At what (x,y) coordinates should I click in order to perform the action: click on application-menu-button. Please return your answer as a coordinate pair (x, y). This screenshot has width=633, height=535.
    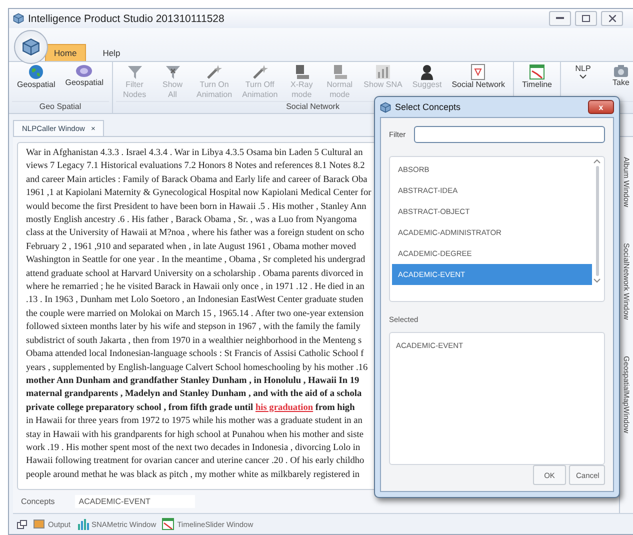
    Looking at the image, I should click on (31, 47).